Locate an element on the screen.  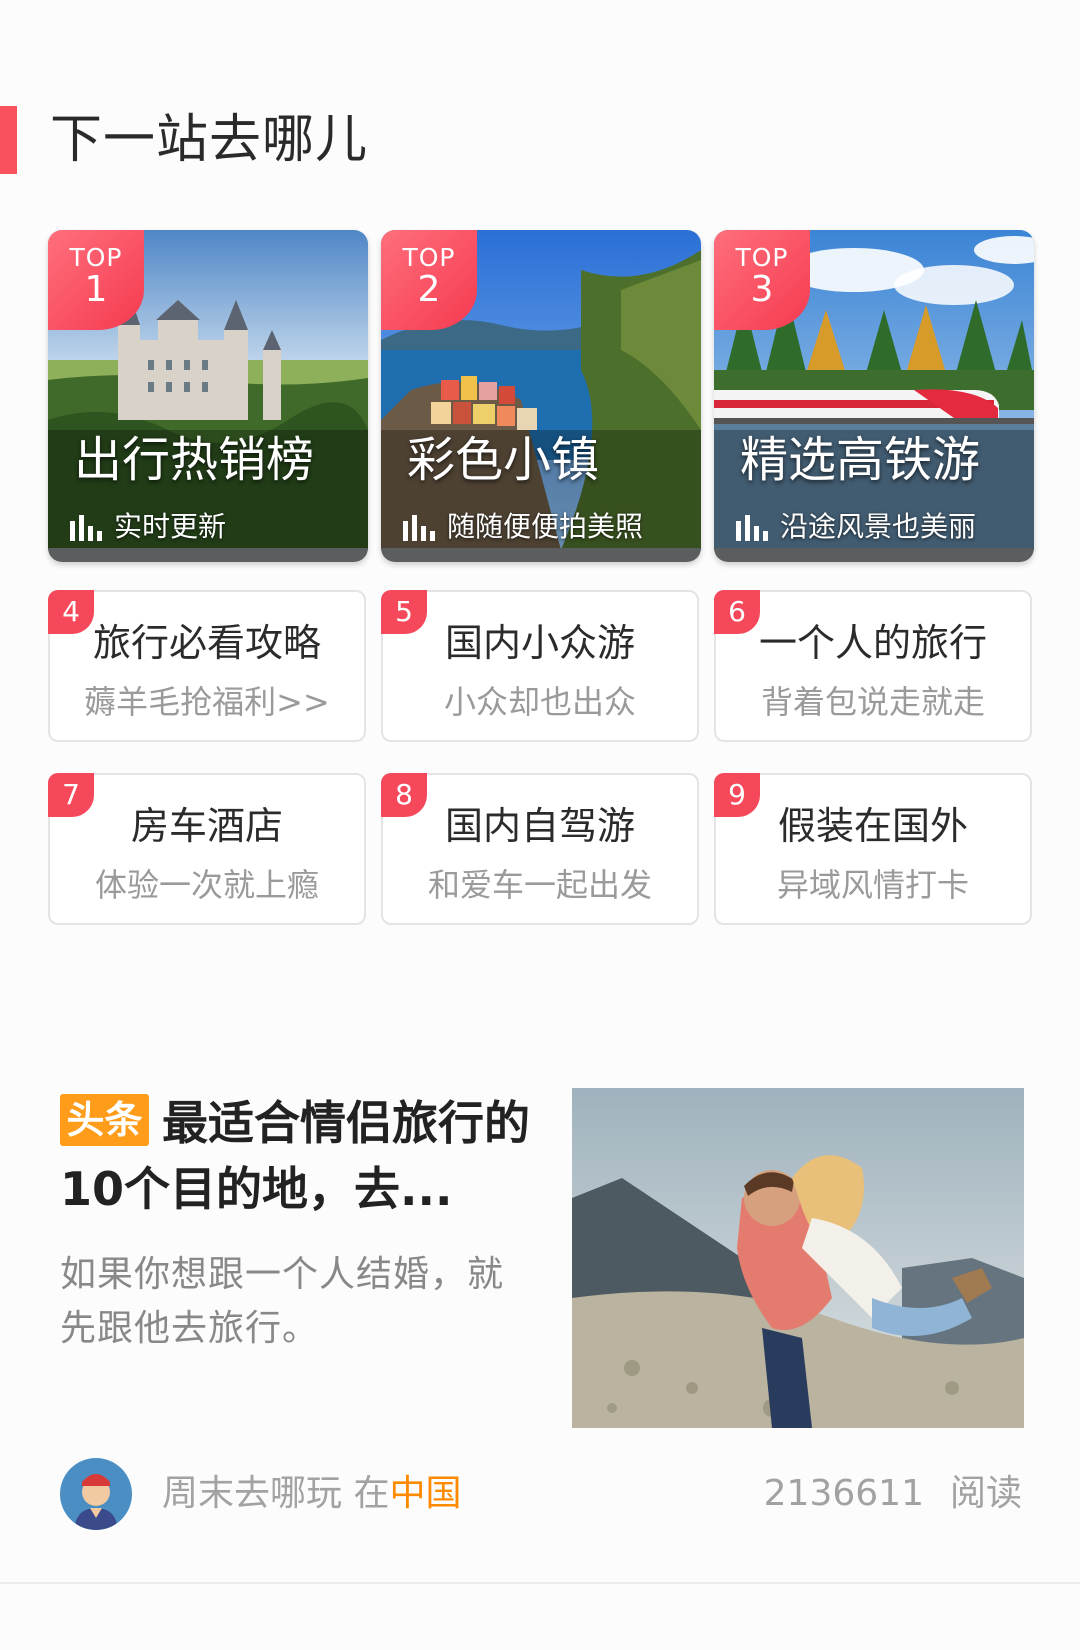
read-label: 阅读 is located at coordinates (985, 1493).